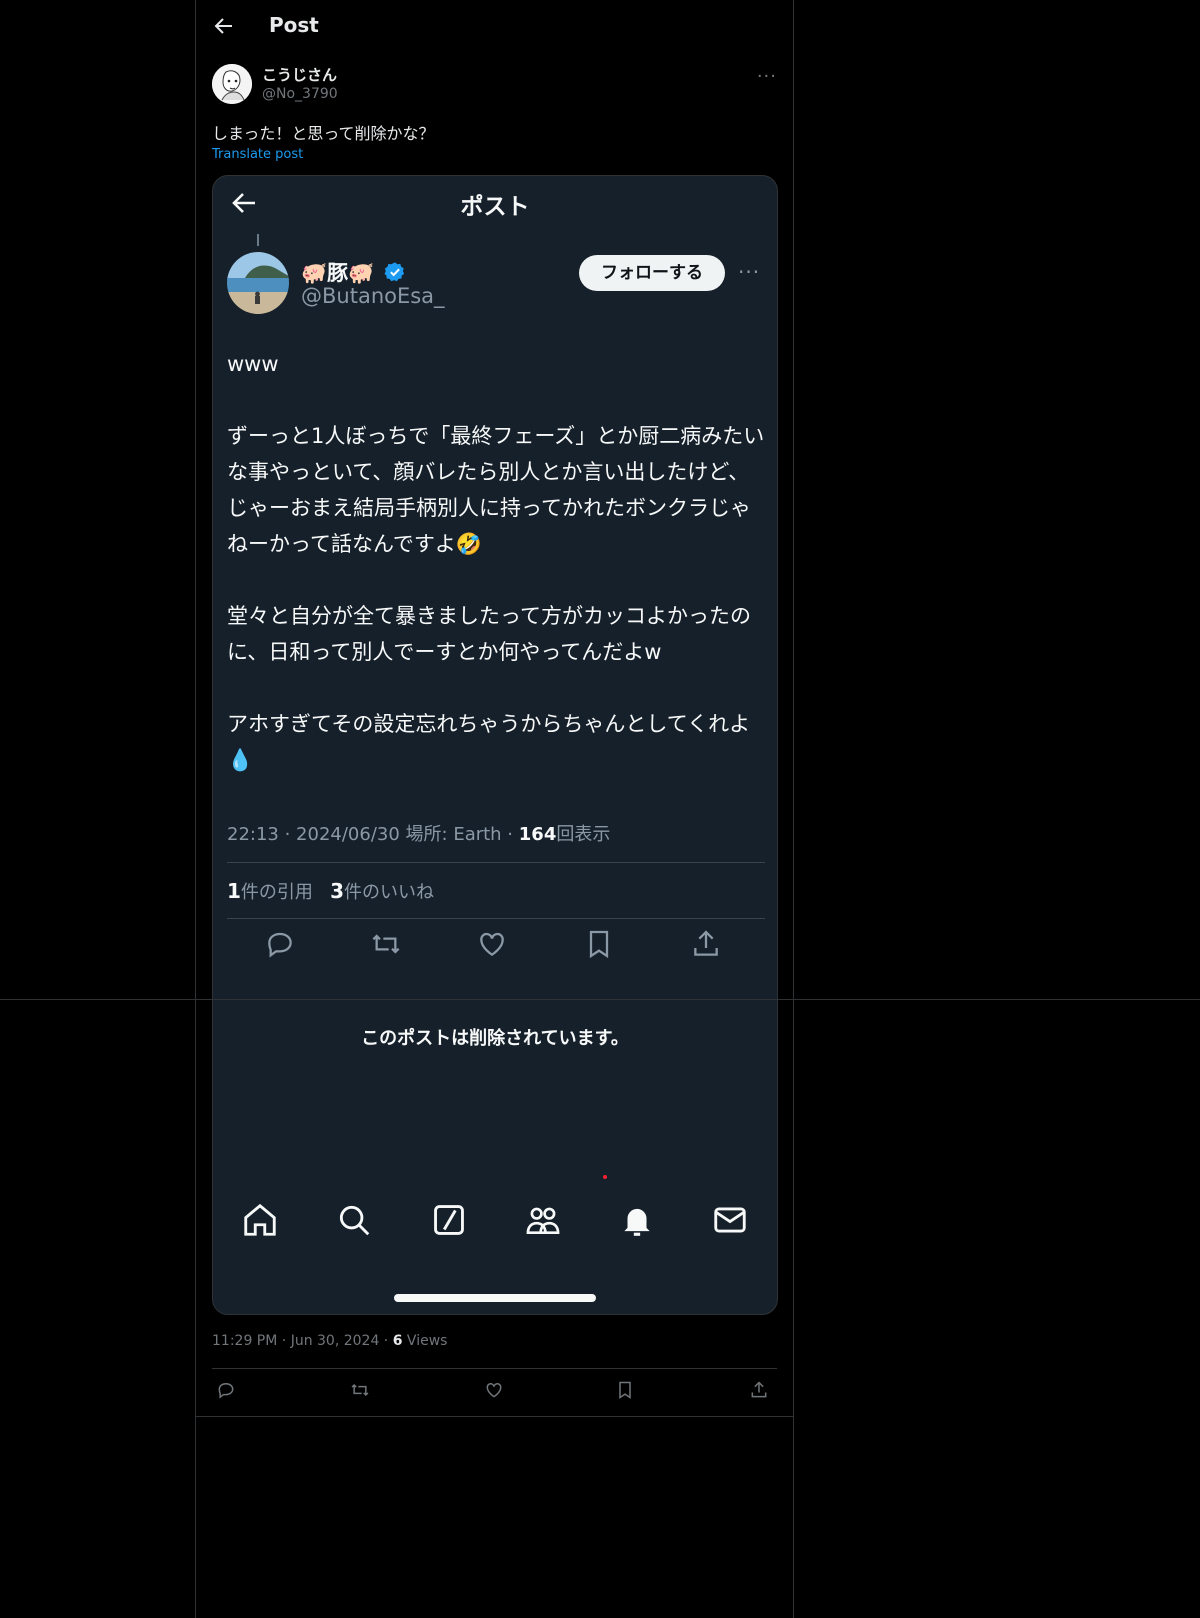 This screenshot has width=1200, height=1618. What do you see at coordinates (427, 1341) in the screenshot?
I see `views-label: Views` at bounding box center [427, 1341].